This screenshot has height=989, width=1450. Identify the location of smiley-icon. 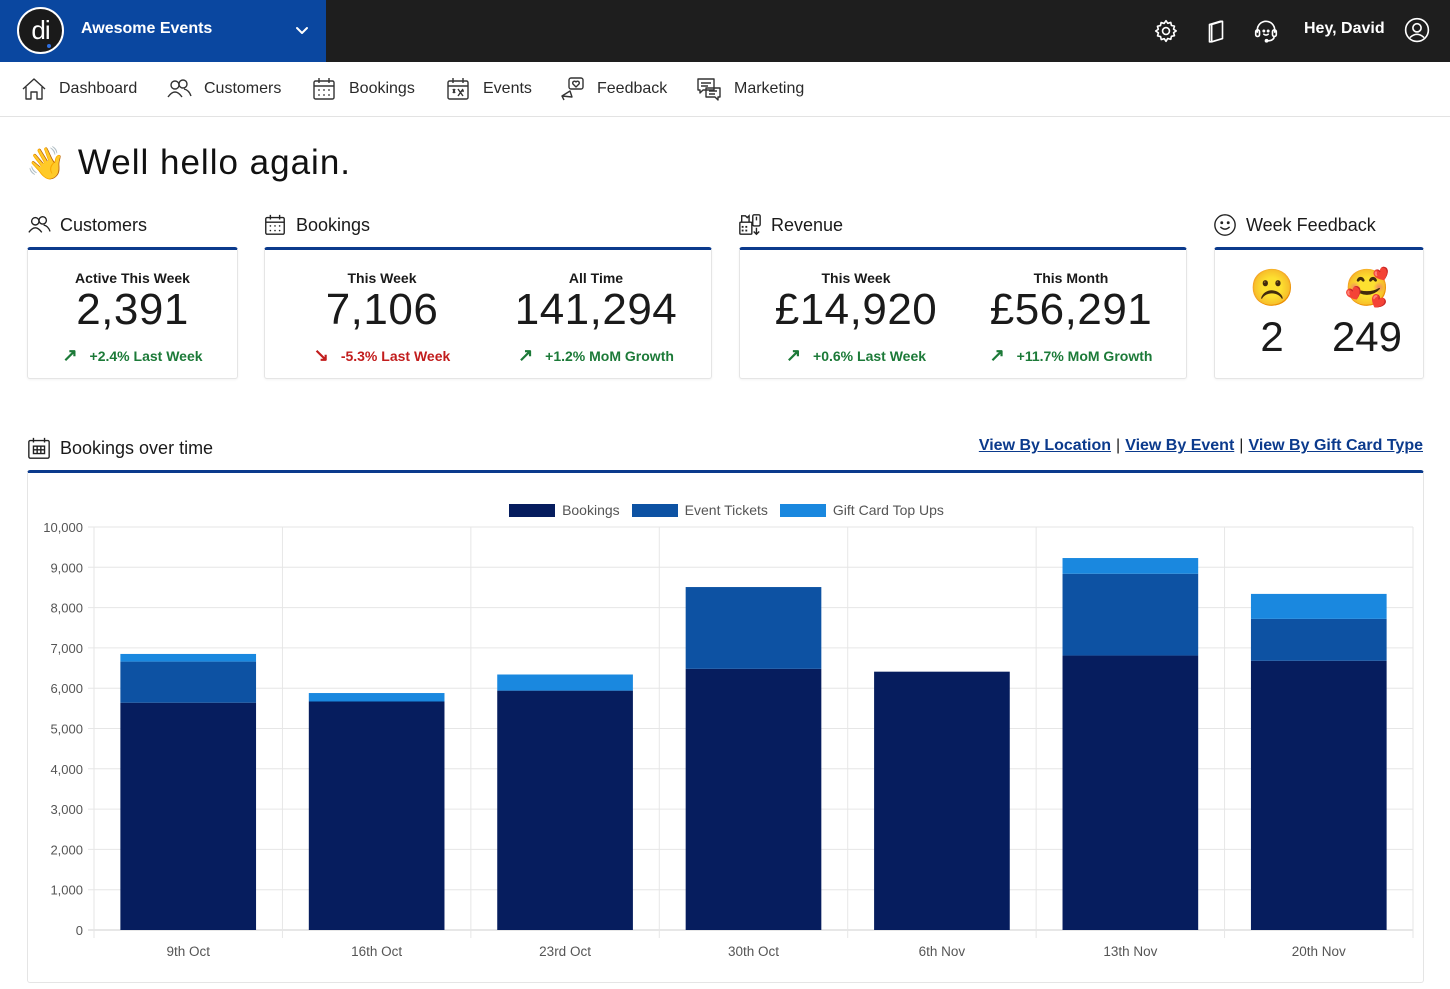
(1225, 225).